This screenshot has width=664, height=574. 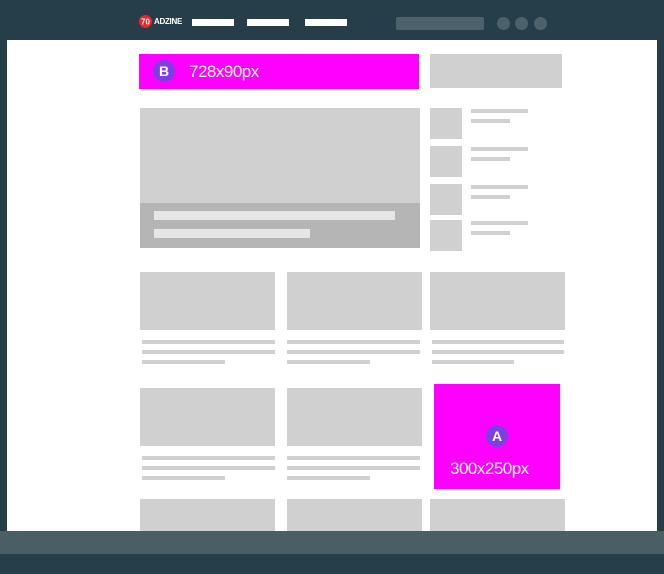 What do you see at coordinates (279, 71) in the screenshot?
I see `leaderboard-ad-slot: B 728x90px` at bounding box center [279, 71].